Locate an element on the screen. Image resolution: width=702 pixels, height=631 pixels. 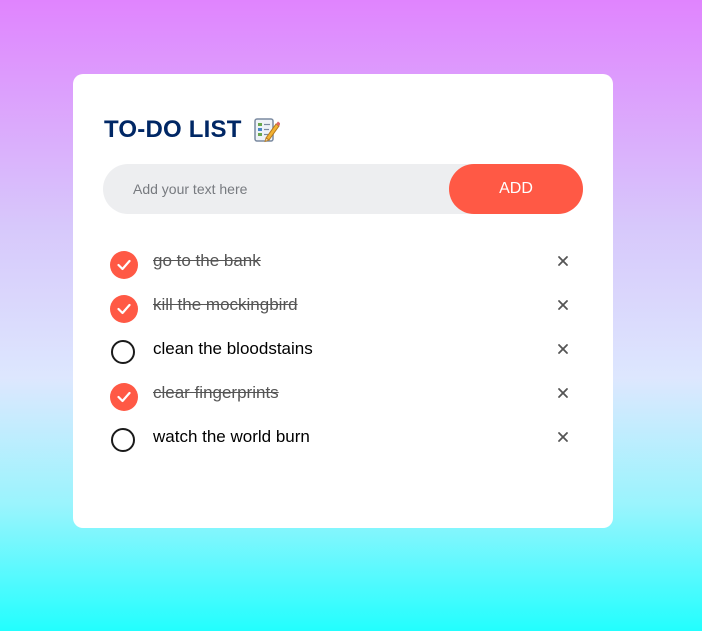
memo-pencil-icon is located at coordinates (266, 130).